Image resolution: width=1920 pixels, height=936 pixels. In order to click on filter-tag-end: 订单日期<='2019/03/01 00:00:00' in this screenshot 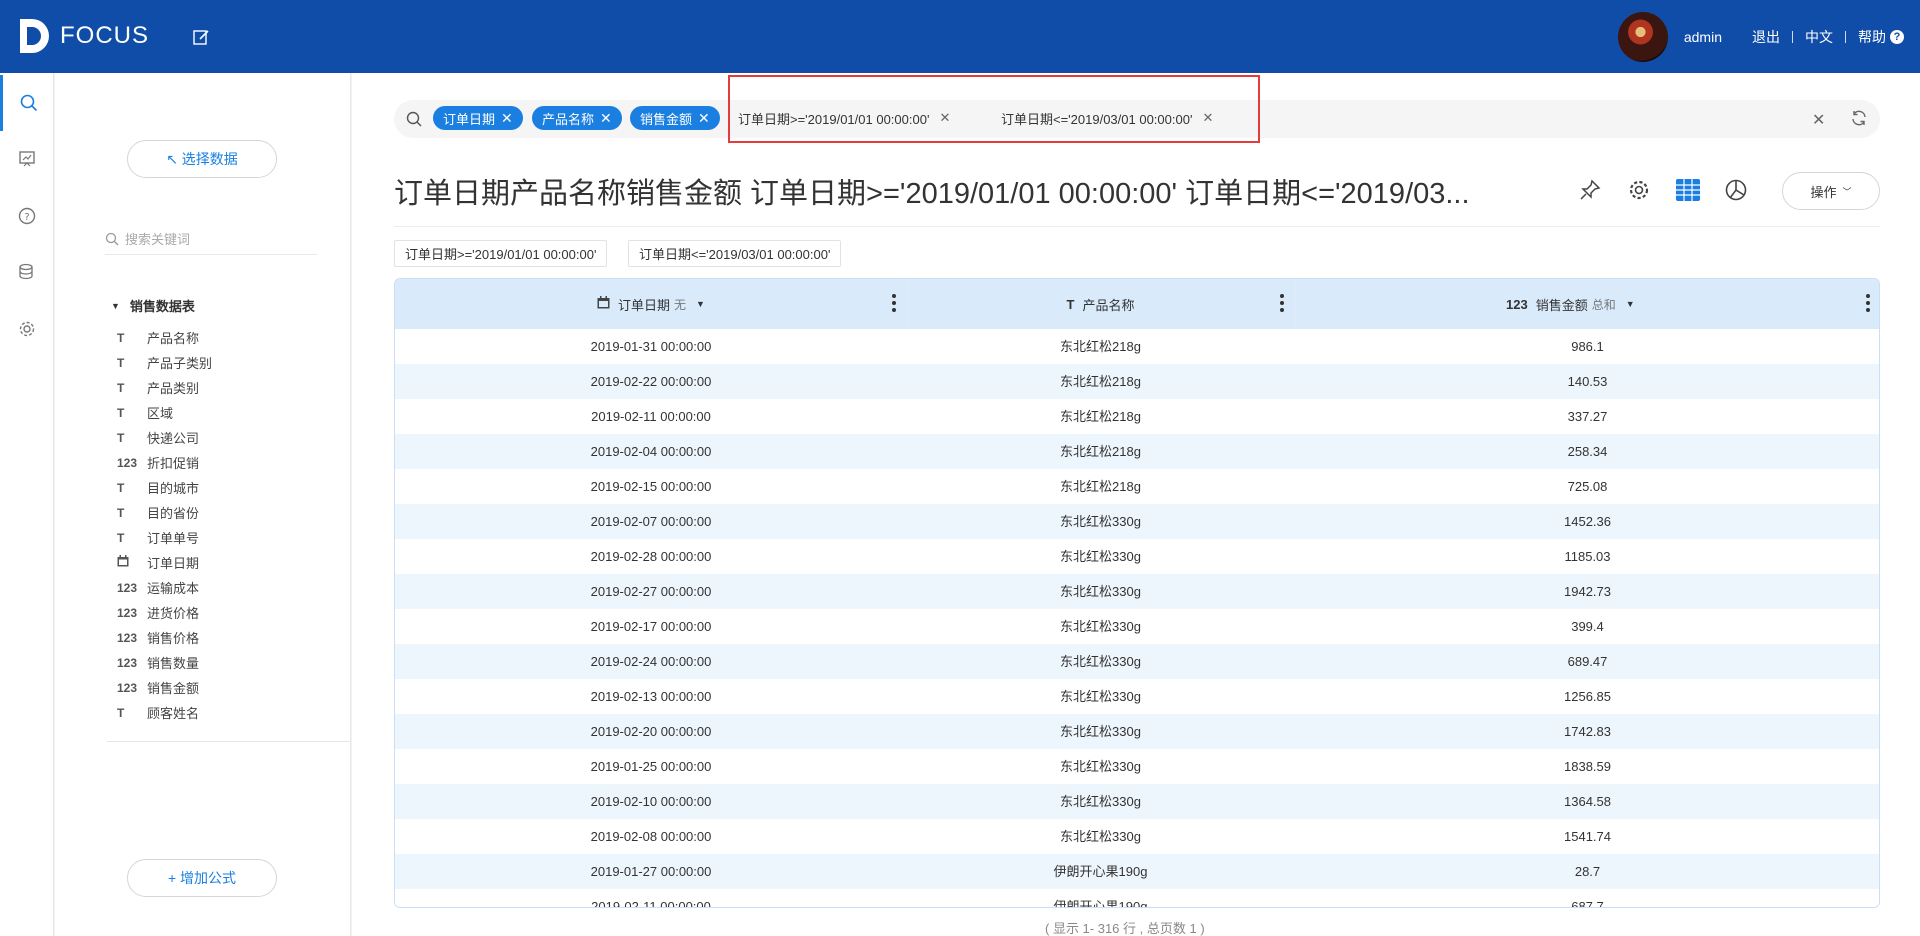, I will do `click(735, 253)`.